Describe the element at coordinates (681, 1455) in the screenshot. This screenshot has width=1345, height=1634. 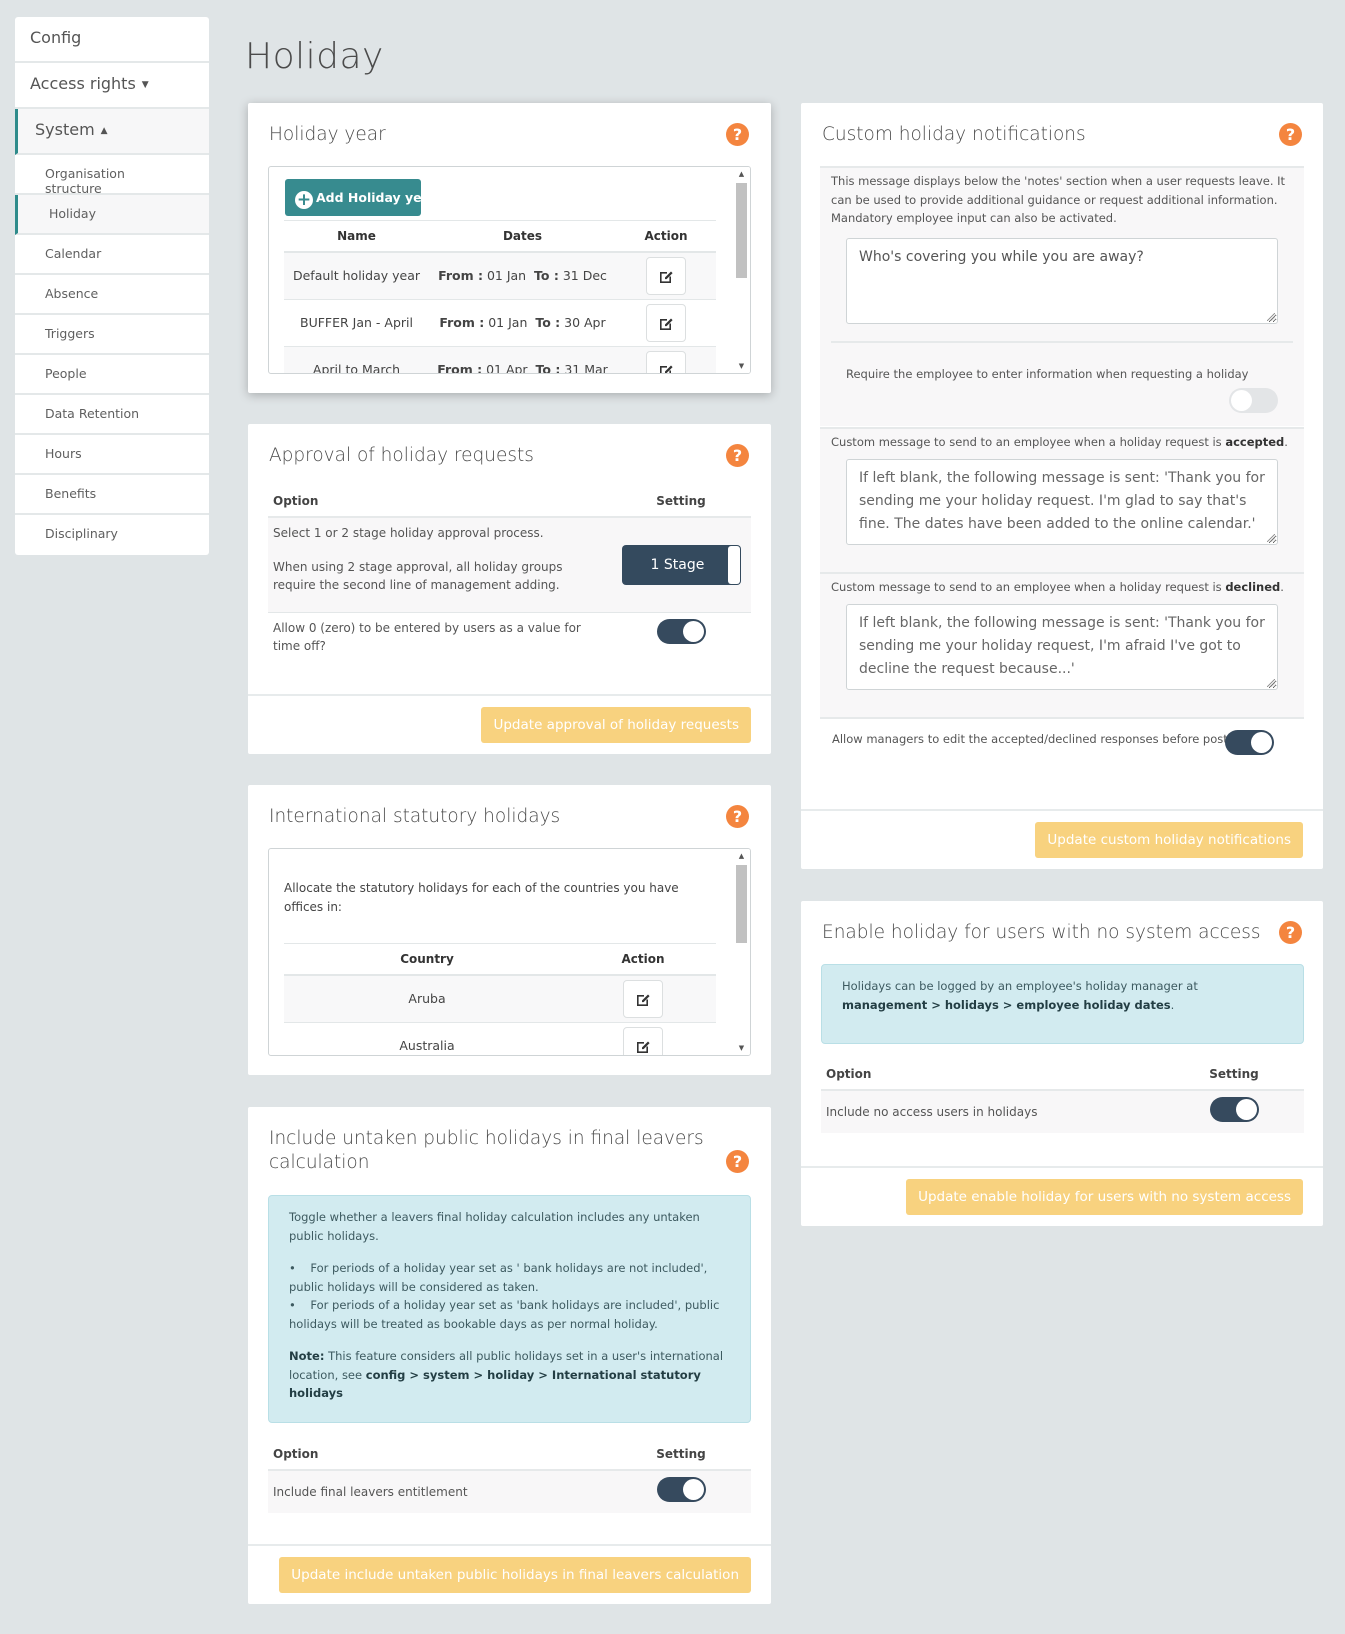
I see `column-header-setting: Setting` at that location.